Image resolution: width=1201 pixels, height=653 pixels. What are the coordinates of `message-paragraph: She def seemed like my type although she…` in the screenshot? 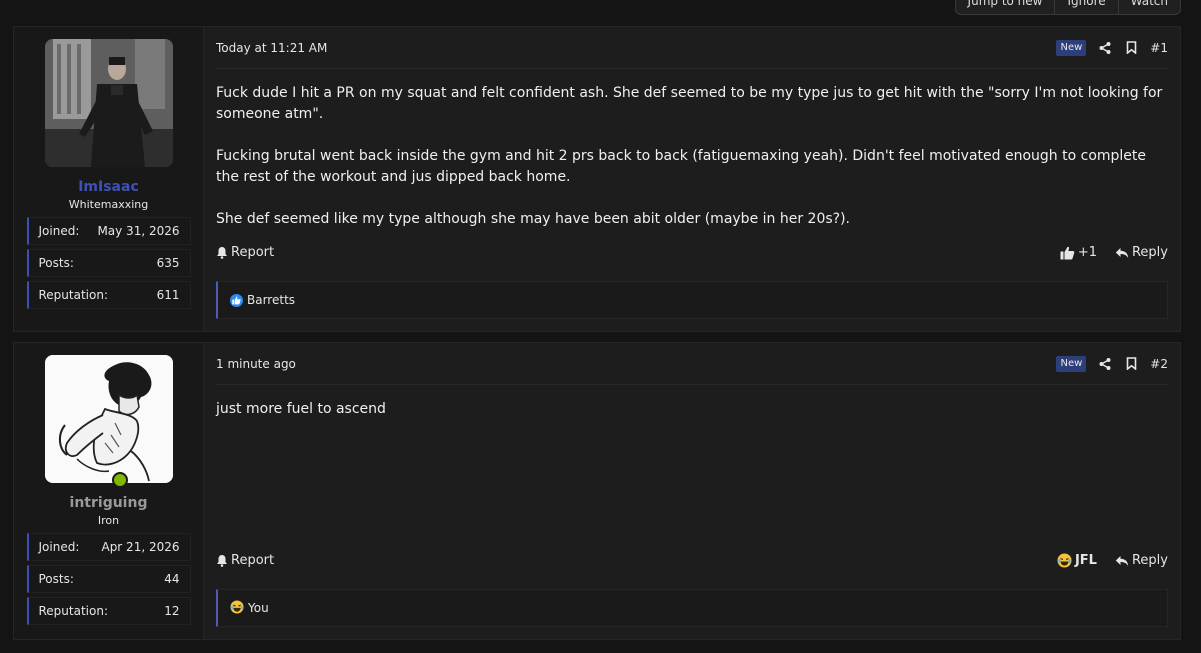 It's located at (533, 219).